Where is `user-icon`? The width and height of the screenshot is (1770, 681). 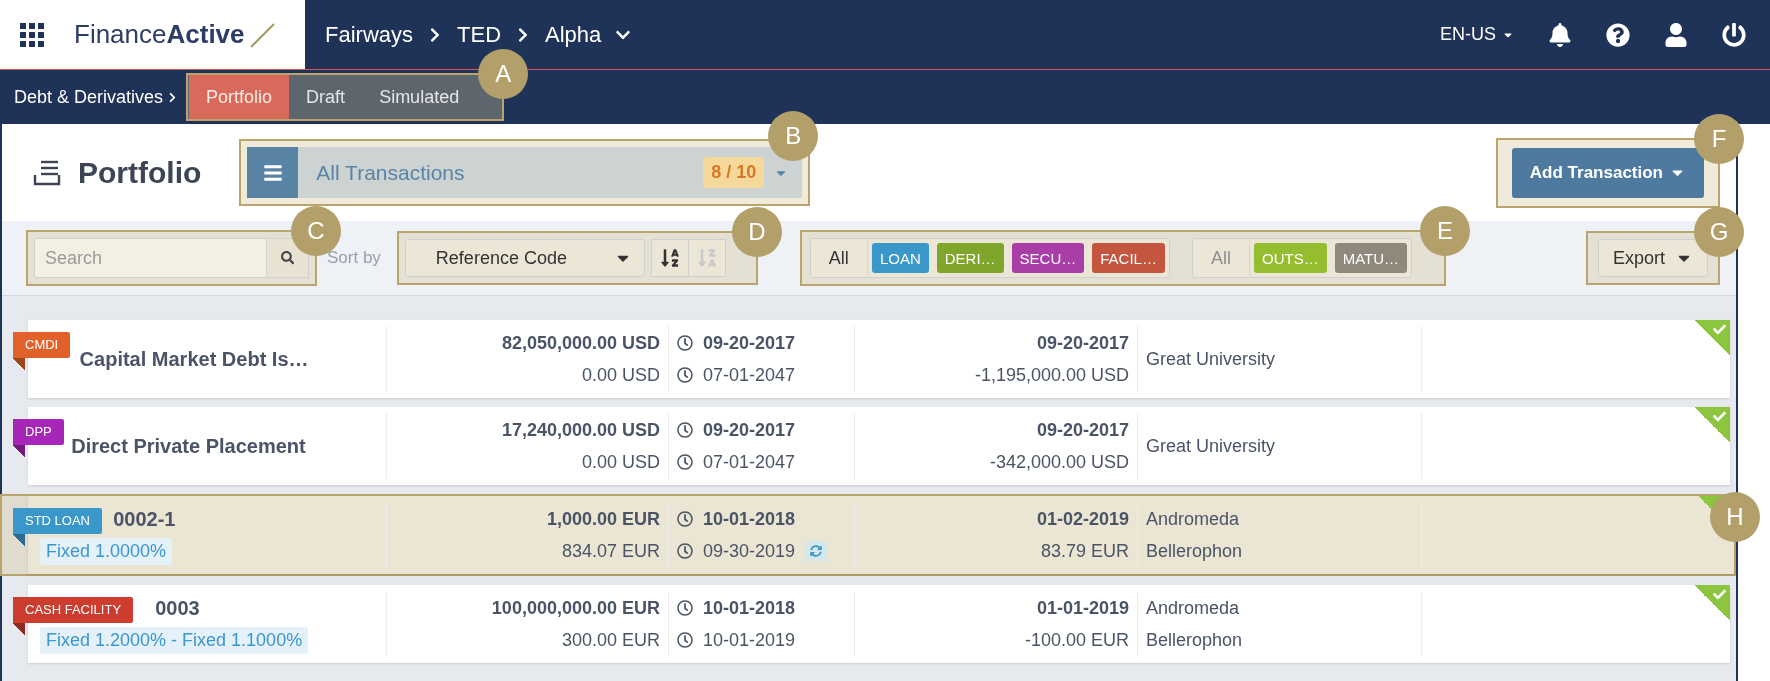
user-icon is located at coordinates (1676, 34).